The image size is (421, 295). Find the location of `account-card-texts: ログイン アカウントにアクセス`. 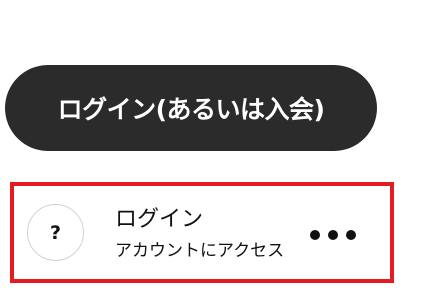

account-card-texts: ログイン アカウントにアクセス is located at coordinates (199, 234).